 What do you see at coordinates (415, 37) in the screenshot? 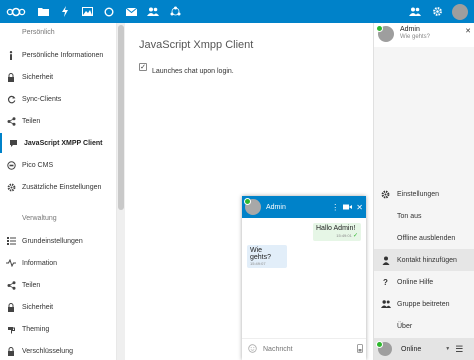
I see `own-status-message: Wie gehts?` at bounding box center [415, 37].